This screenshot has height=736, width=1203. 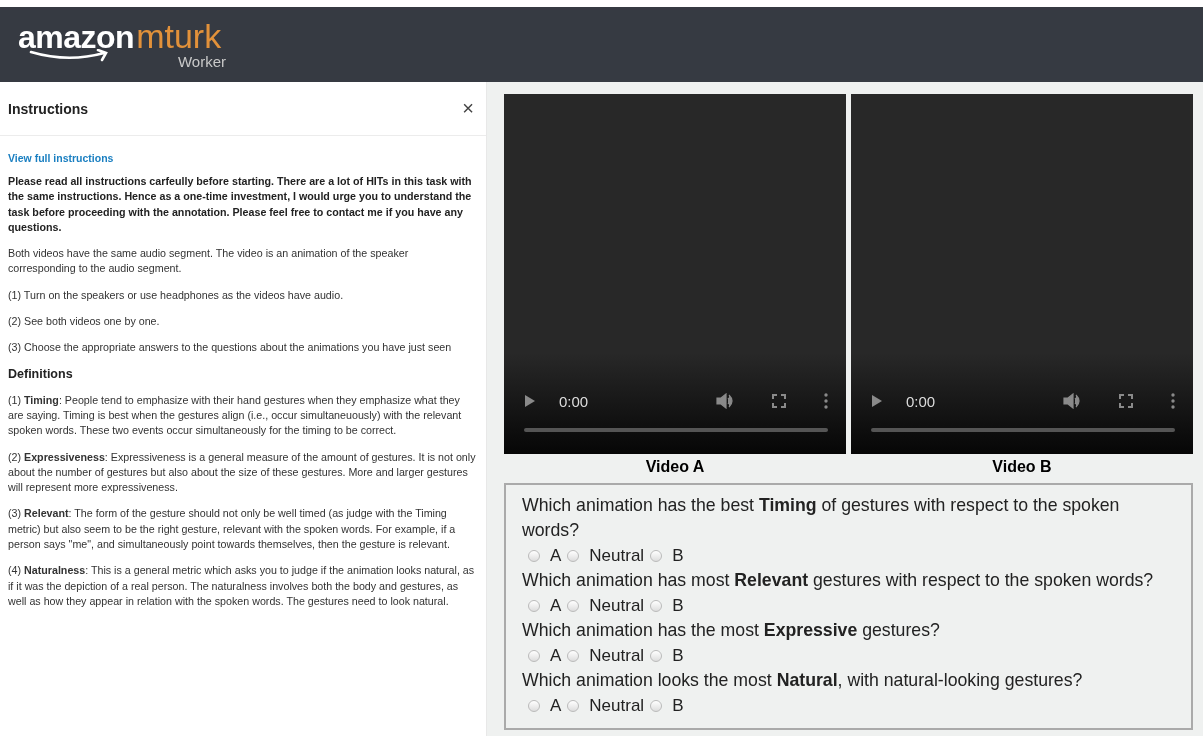 What do you see at coordinates (235, 415) in the screenshot?
I see `instruction-paragraph: (1) Timing: People tend to emphasize with their hand gestures when they emphasize what they are saying. Timing is best when the gestures align (i.e., occur simultaneuously) with the relevant spoken words. These two events occur simultaneously for the timing to be correct.` at bounding box center [235, 415].